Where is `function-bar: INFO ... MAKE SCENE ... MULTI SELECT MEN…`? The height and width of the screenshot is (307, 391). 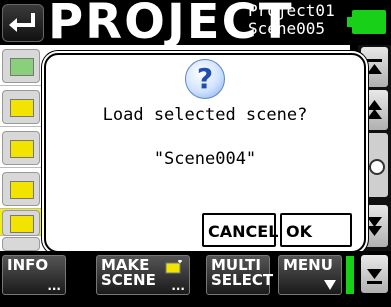 function-bar: INFO ... MAKE SCENE ... MULTI SELECT MEN… is located at coordinates (195, 273).